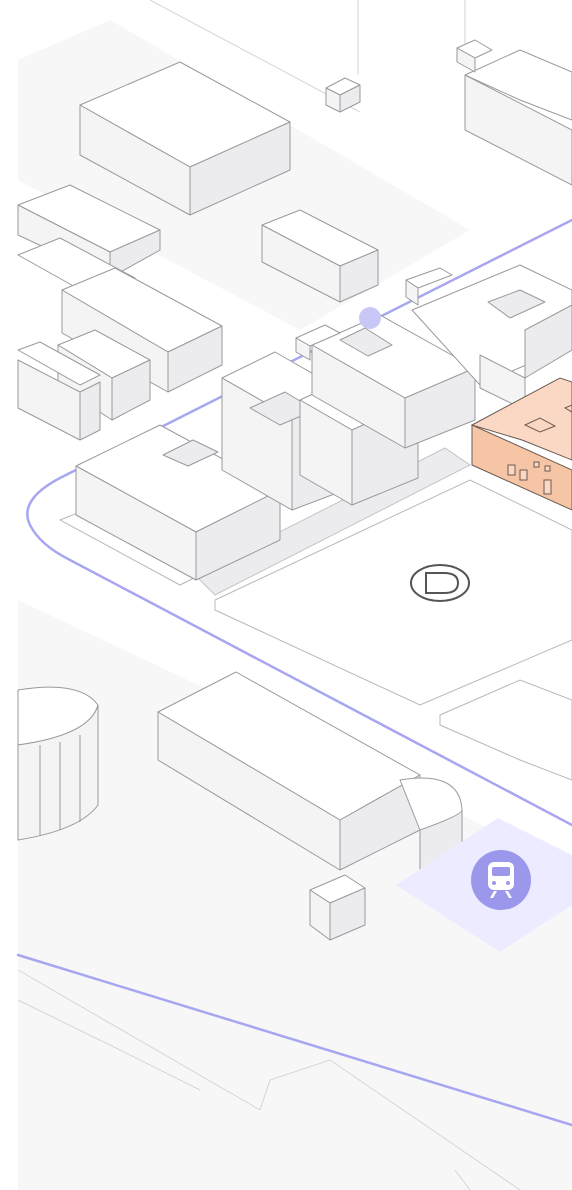 The width and height of the screenshot is (572, 1190). Describe the element at coordinates (440, 583) in the screenshot. I see `destination-marker` at that location.